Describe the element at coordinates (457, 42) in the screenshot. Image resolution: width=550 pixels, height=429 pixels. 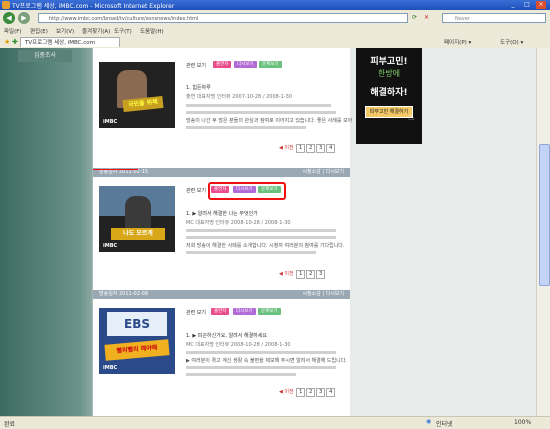
I see `page-menu: 페이지(P) ▾` at that location.